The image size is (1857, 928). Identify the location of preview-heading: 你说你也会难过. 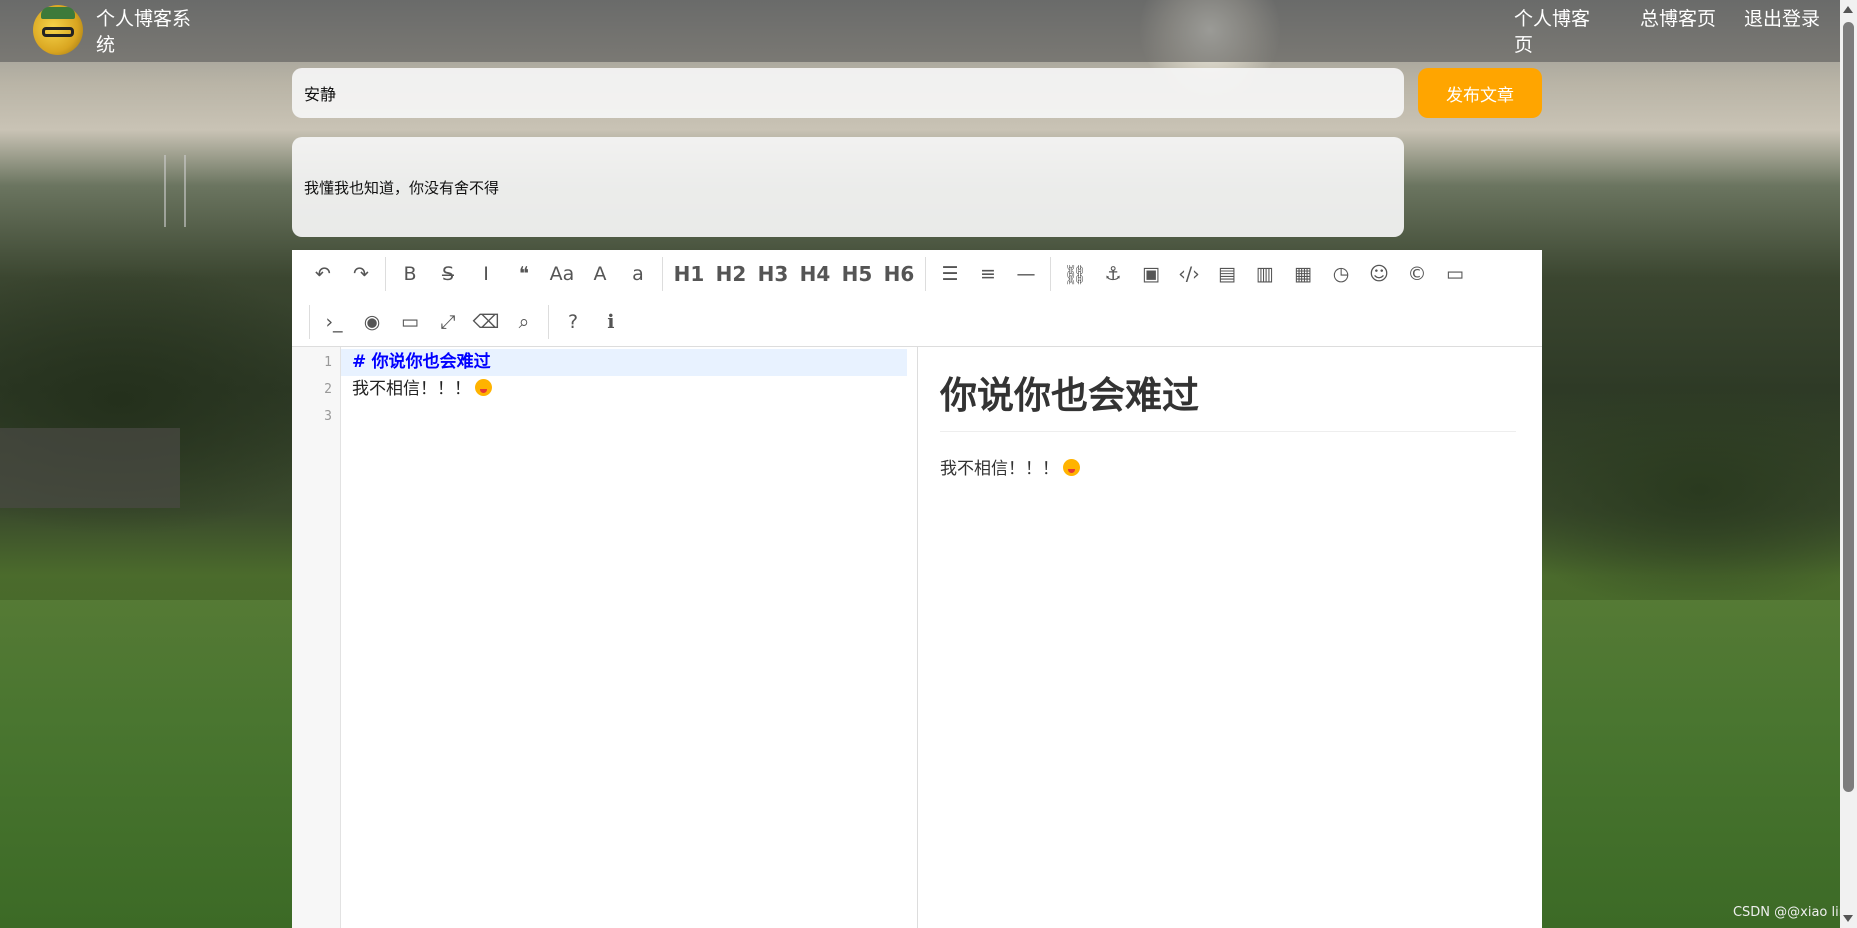
(1228, 398).